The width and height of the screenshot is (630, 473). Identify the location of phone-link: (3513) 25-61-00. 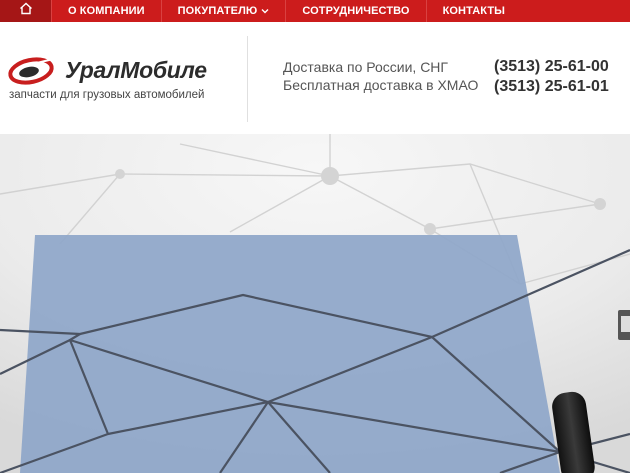
(551, 67).